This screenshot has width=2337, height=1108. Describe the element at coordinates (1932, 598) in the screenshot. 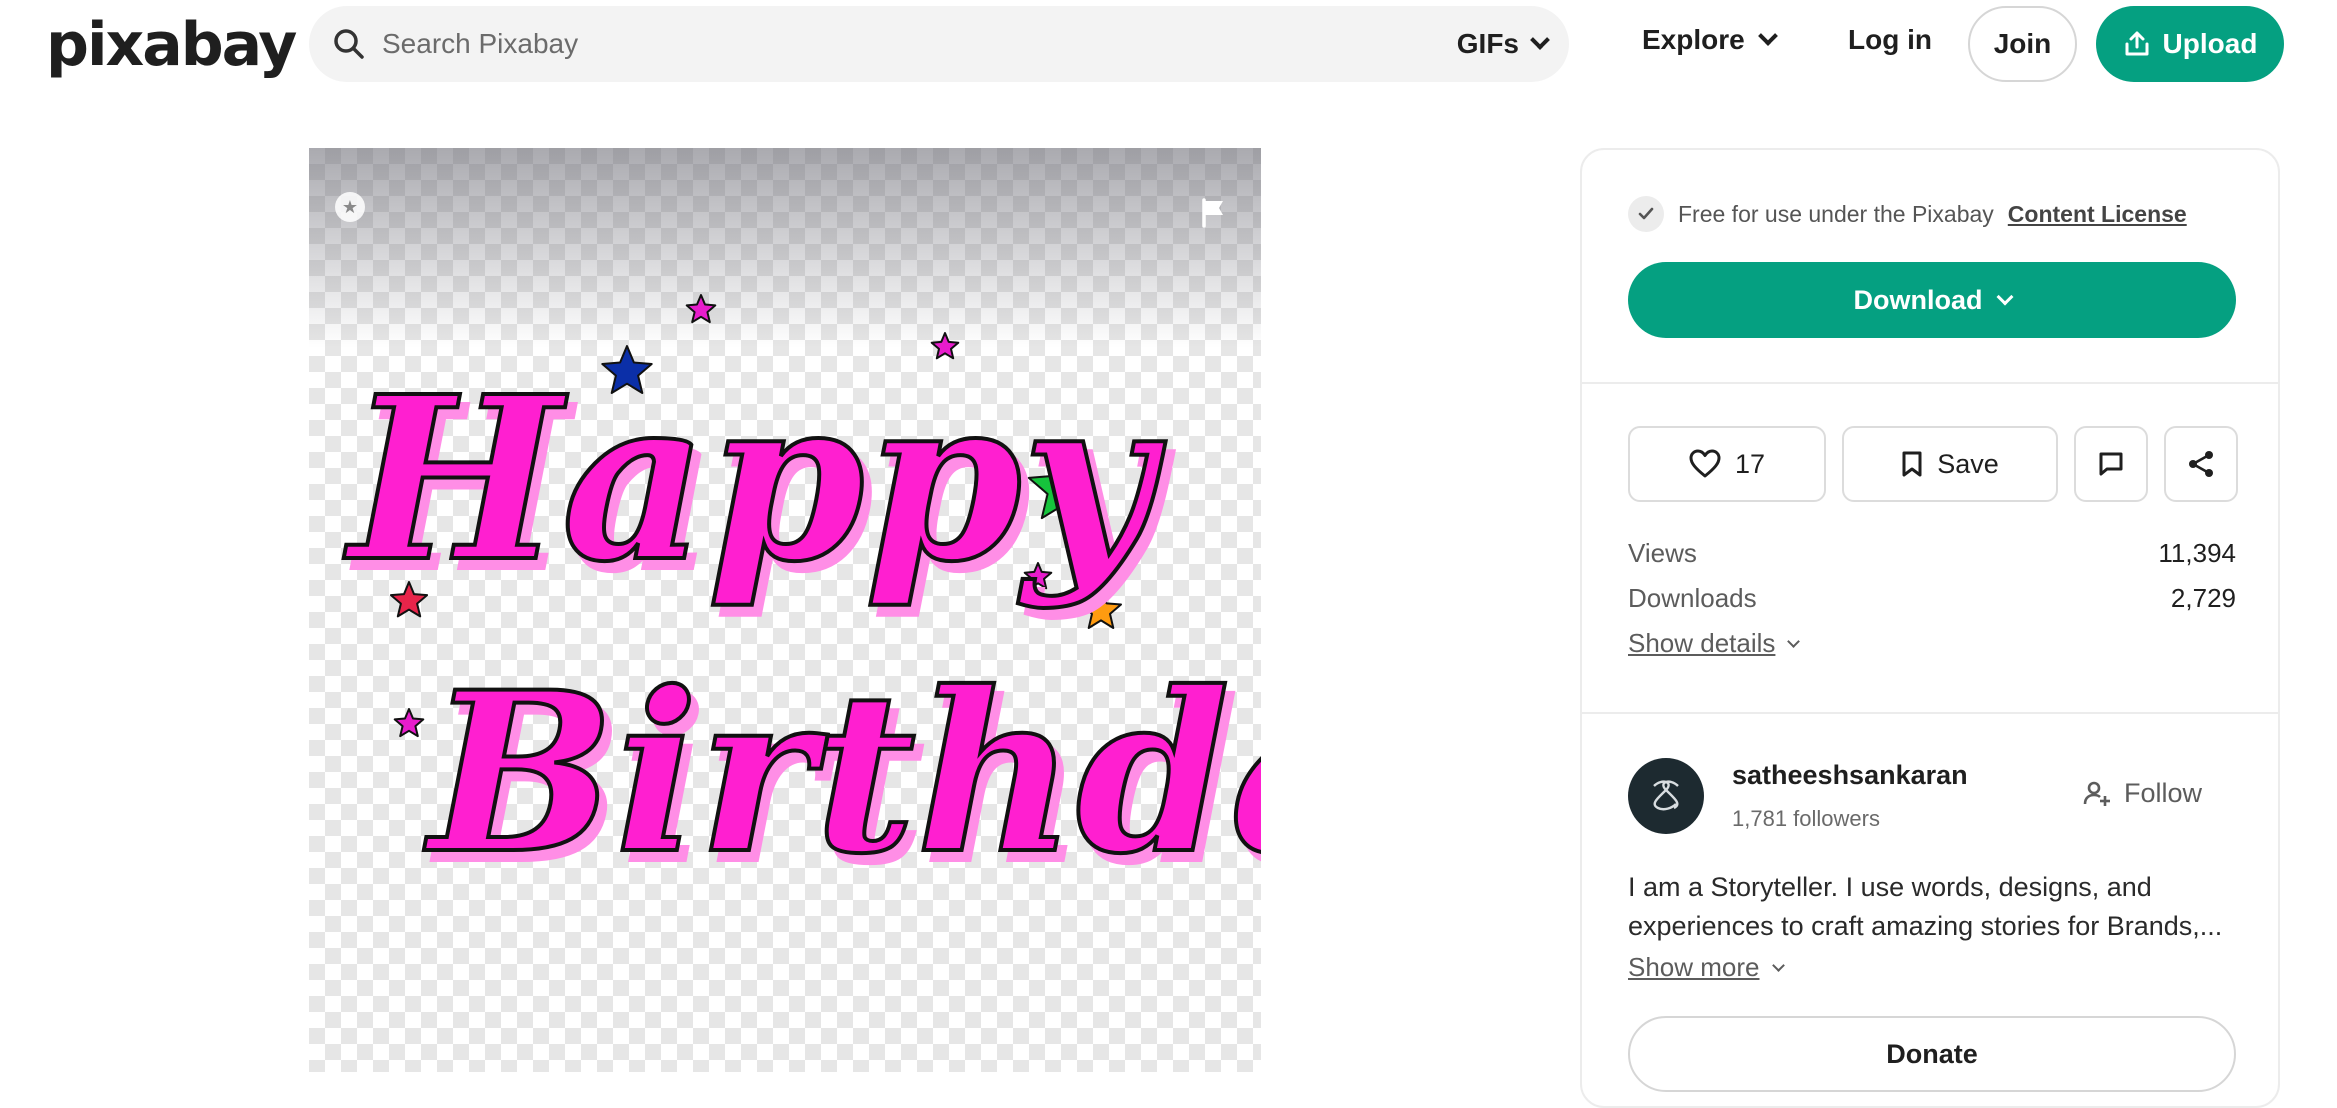

I see `stat-row-downloads: Downloads 2,729` at that location.